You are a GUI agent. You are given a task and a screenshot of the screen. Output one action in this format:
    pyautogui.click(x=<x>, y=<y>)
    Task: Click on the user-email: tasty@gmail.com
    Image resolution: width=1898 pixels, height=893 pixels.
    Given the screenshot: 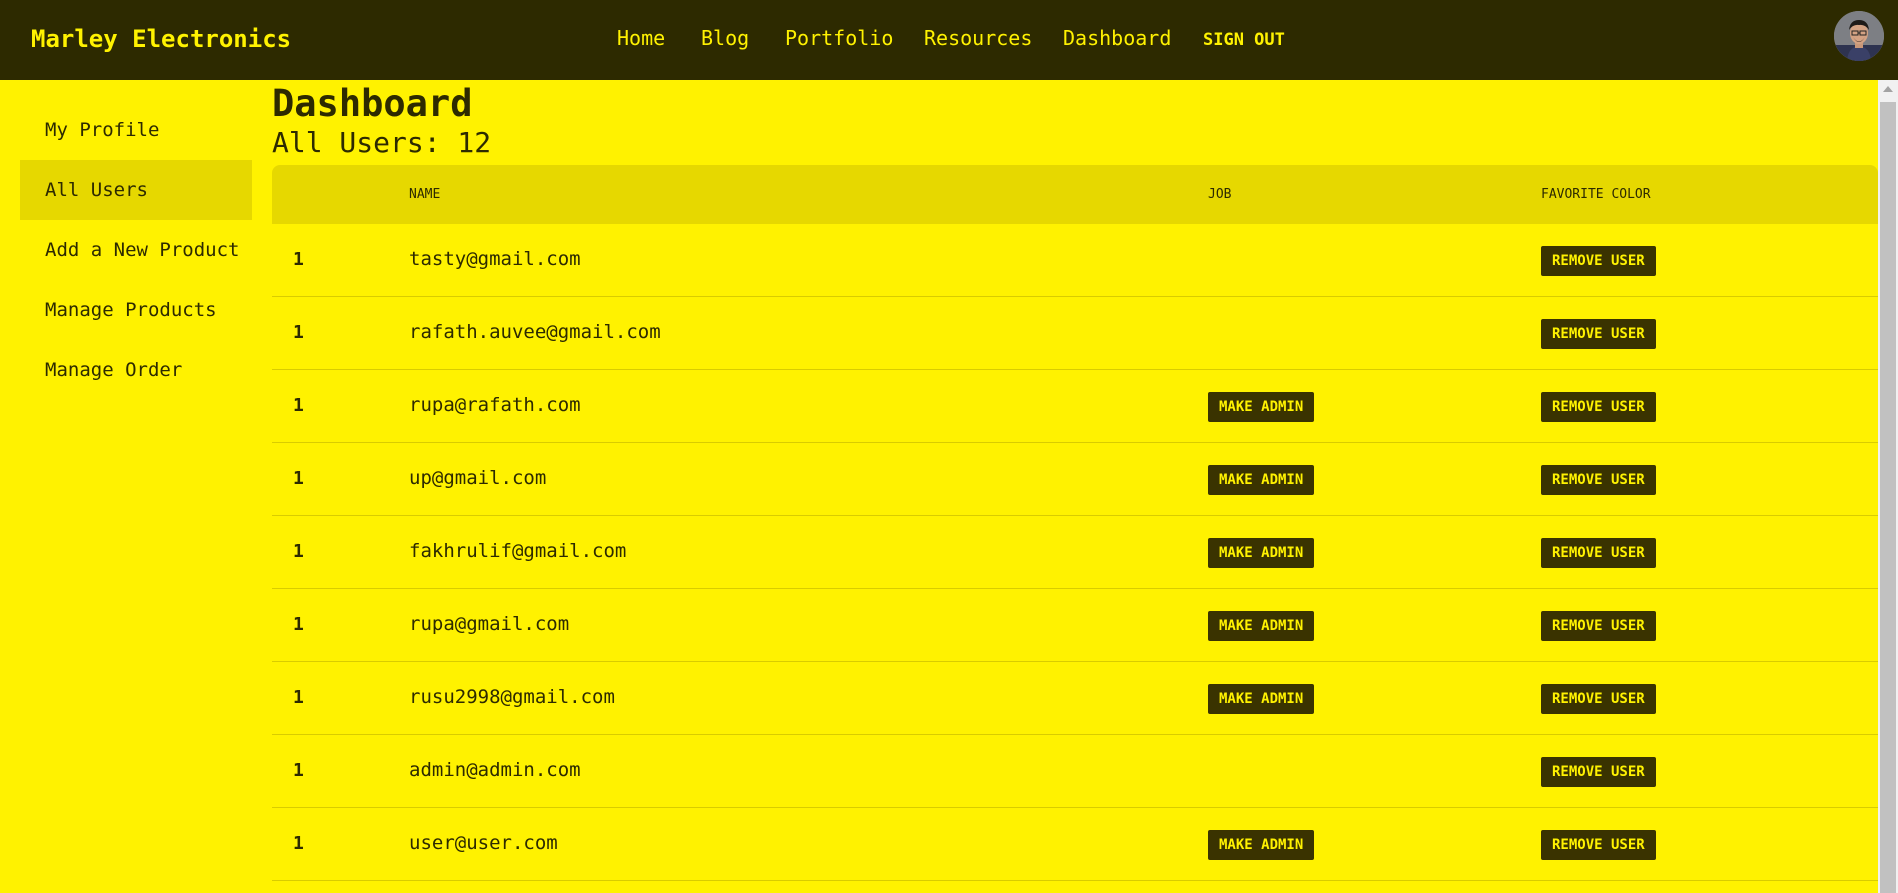 What is the action you would take?
    pyautogui.click(x=495, y=259)
    